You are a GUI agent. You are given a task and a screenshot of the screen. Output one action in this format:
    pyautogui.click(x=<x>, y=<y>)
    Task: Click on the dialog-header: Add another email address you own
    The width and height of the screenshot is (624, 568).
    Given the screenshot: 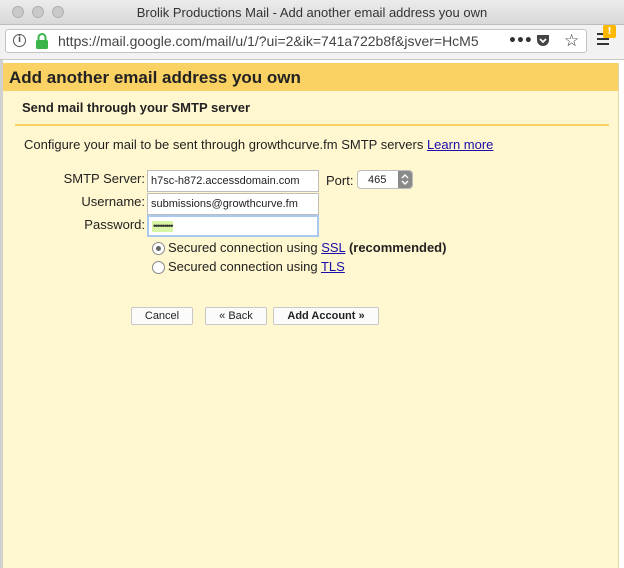 What is the action you would take?
    pyautogui.click(x=310, y=77)
    